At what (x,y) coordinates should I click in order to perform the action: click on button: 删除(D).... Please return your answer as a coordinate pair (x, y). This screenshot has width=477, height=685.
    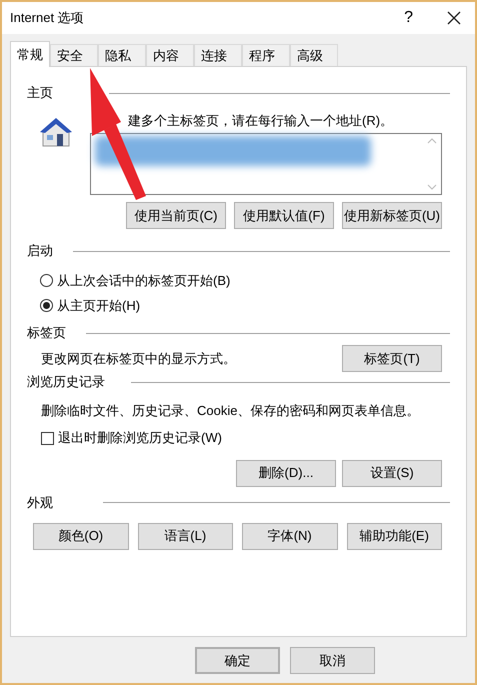
    Looking at the image, I should click on (286, 473).